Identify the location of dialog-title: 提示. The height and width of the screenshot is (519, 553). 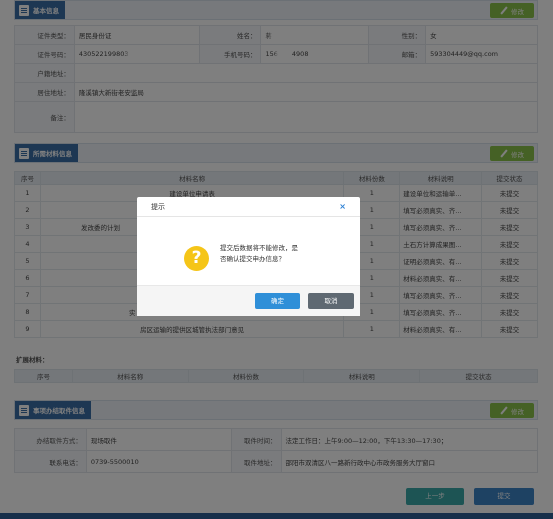
(248, 207).